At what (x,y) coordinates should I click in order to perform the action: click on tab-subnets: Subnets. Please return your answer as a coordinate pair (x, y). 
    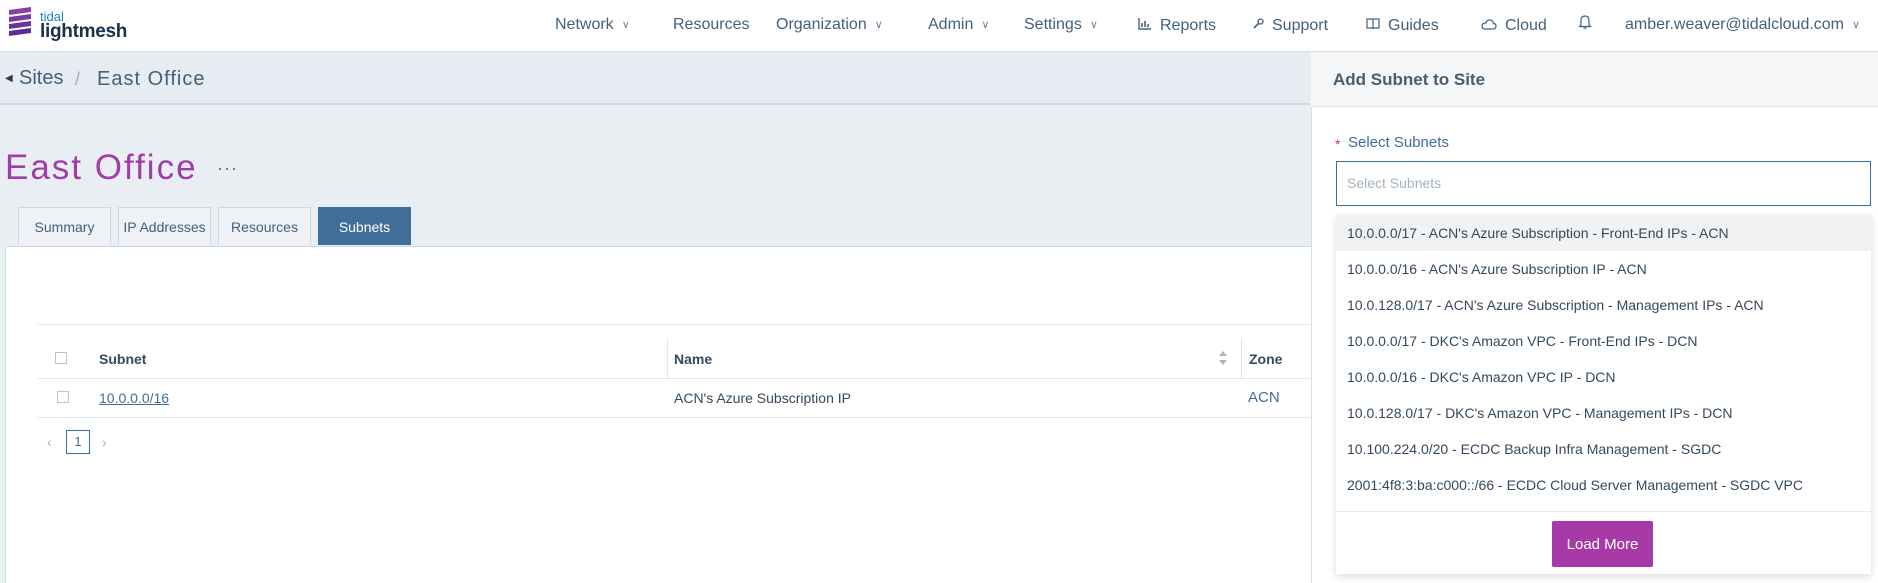
    Looking at the image, I should click on (364, 226).